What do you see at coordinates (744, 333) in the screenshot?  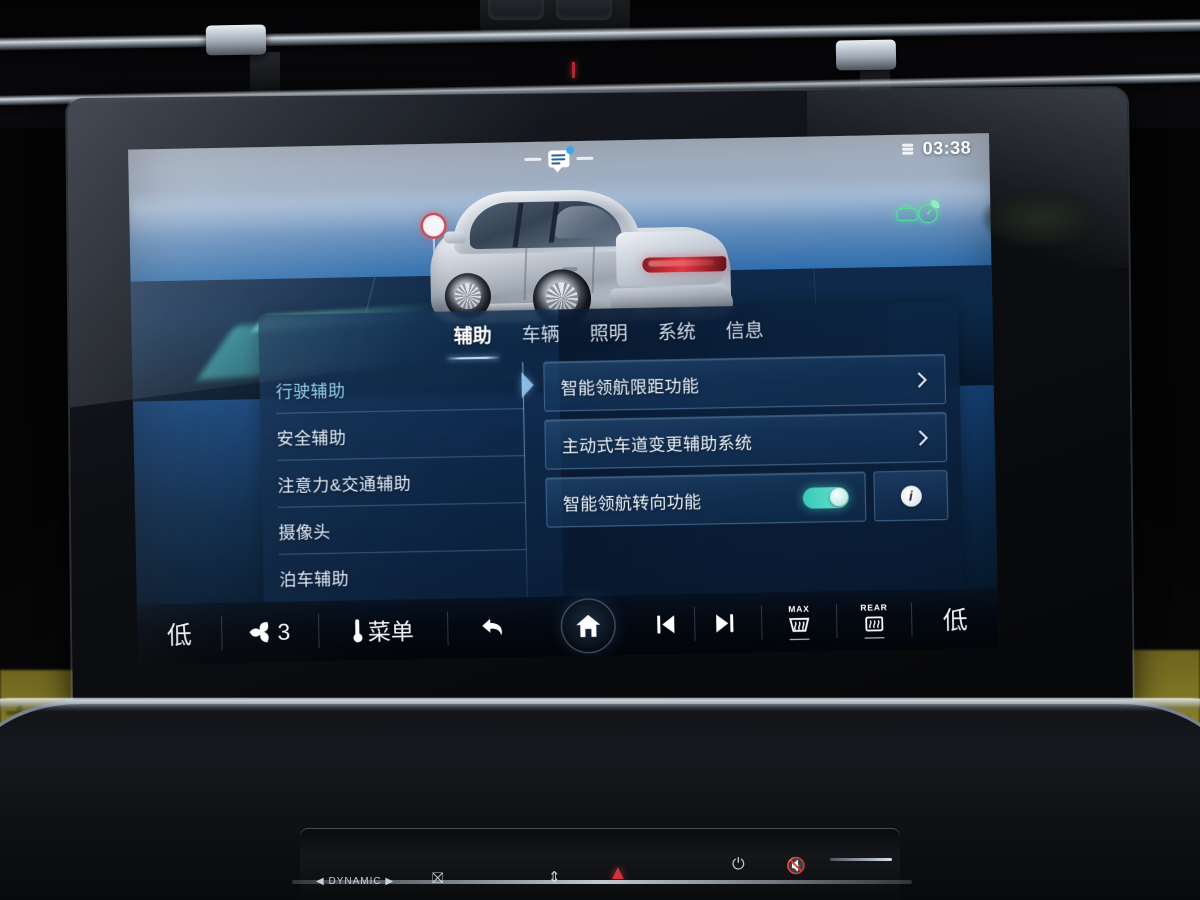 I see `tab-information: 信息` at bounding box center [744, 333].